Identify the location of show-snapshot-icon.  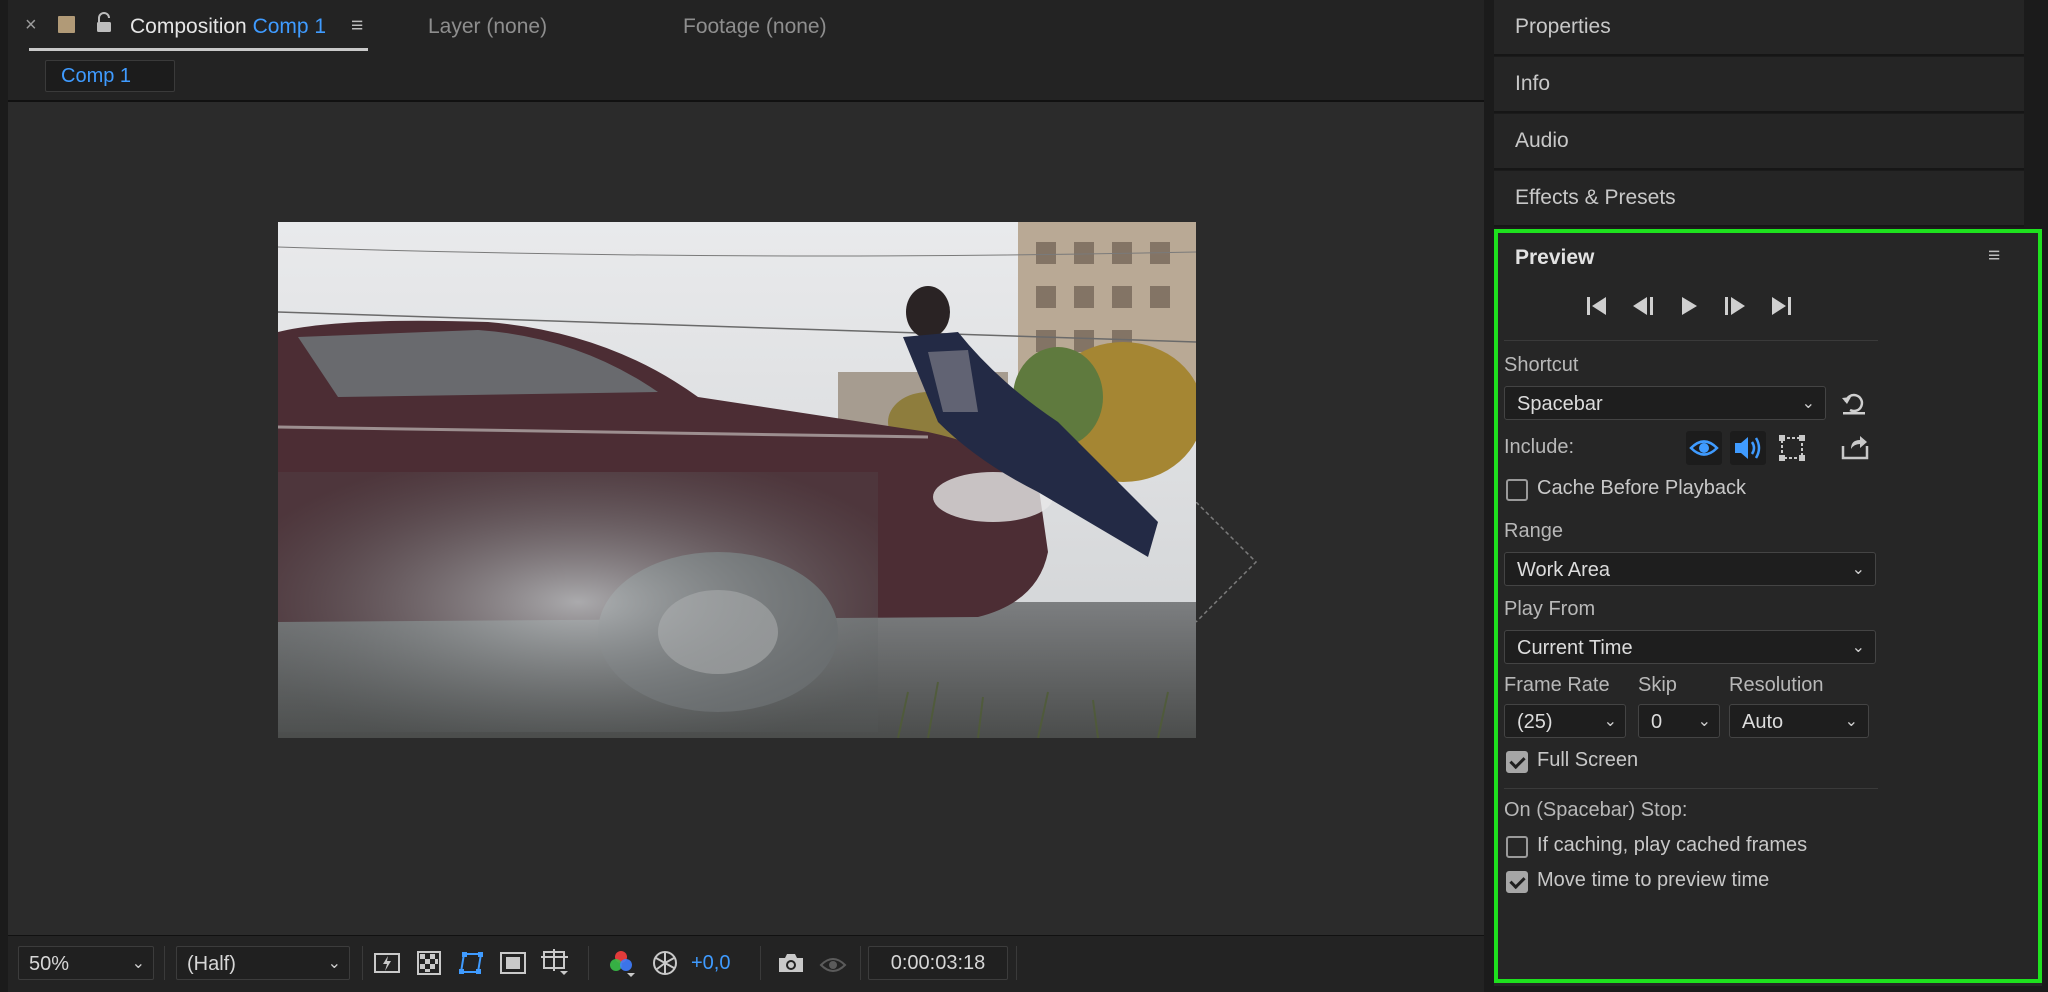
(833, 963).